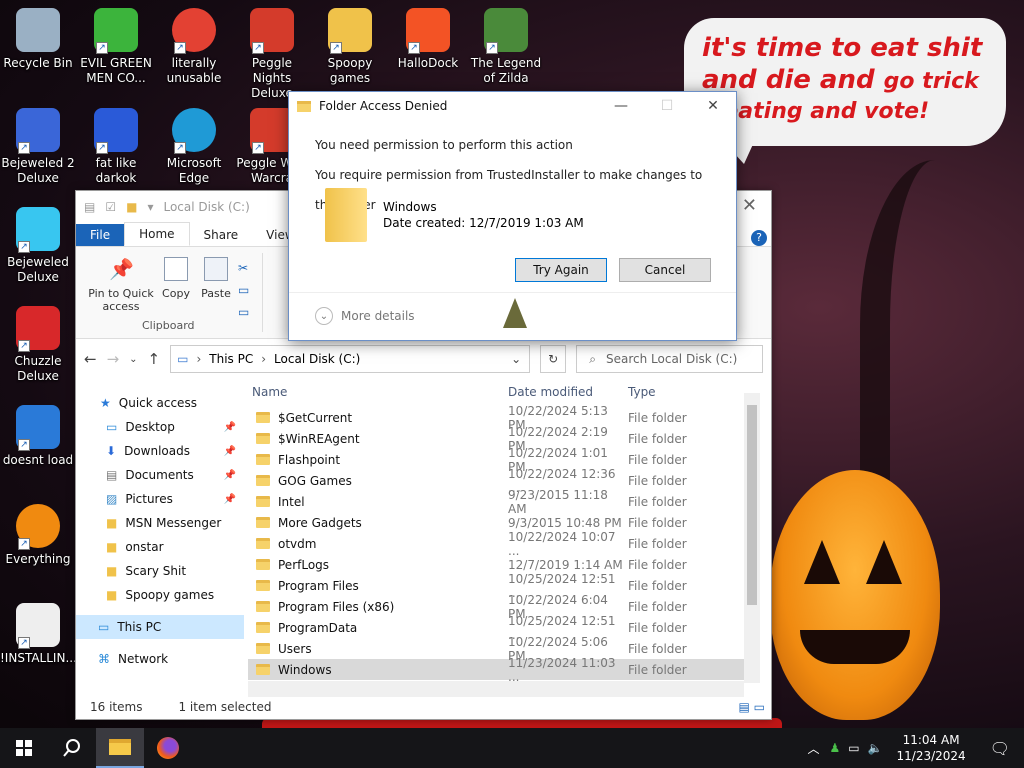 Image resolution: width=1024 pixels, height=768 pixels. I want to click on desktop-icon: ↗ Microsoft Edge, so click(194, 147).